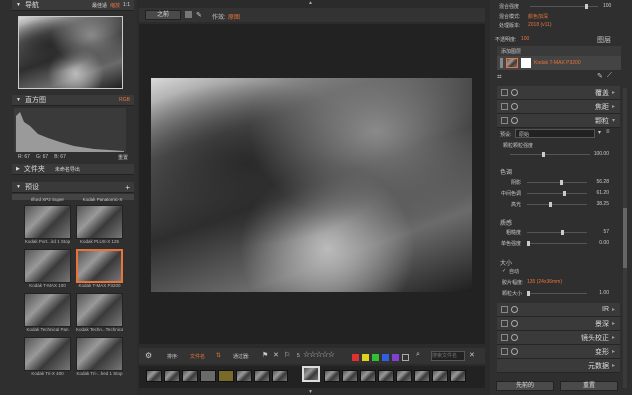 The image size is (632, 395). What do you see at coordinates (199, 15) in the screenshot?
I see `brush-icon: ✎` at bounding box center [199, 15].